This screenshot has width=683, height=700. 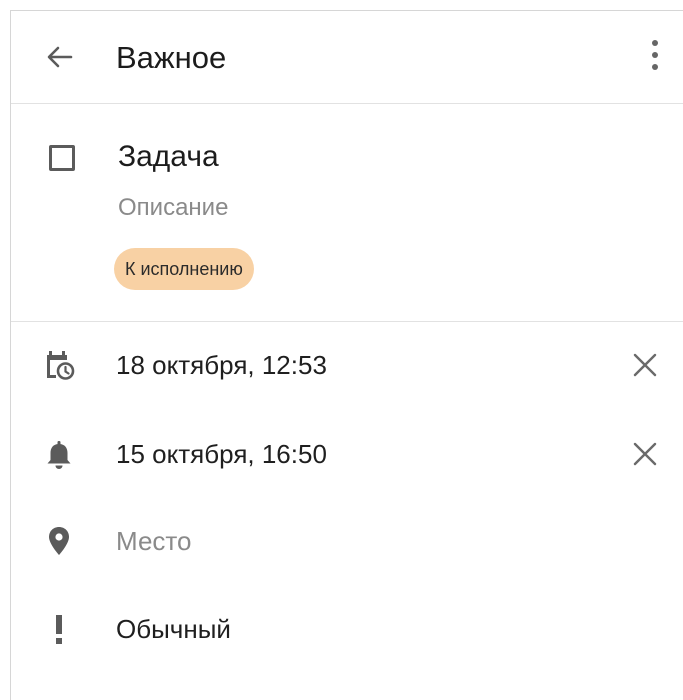 I want to click on location-row: Место, so click(x=347, y=541).